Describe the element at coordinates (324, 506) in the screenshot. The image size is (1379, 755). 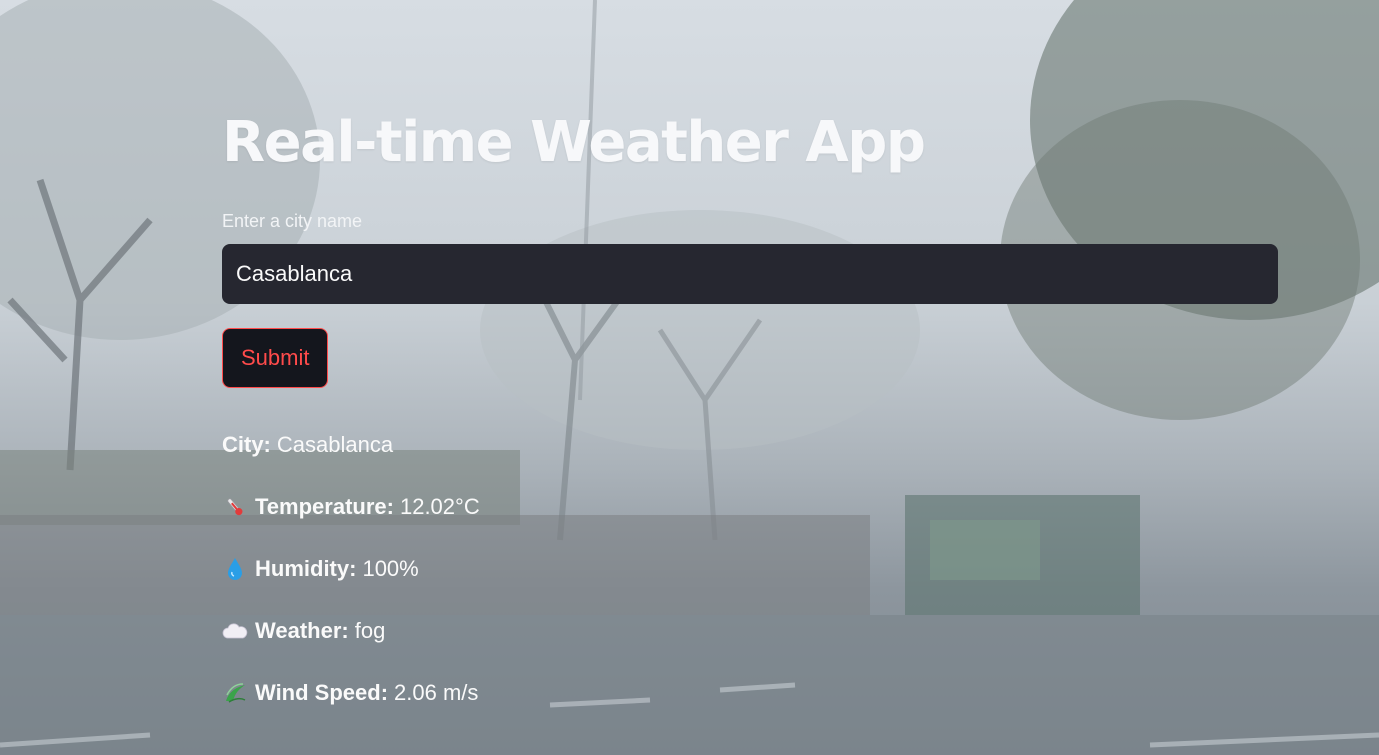
I see `temperature-label: Temperature:` at that location.